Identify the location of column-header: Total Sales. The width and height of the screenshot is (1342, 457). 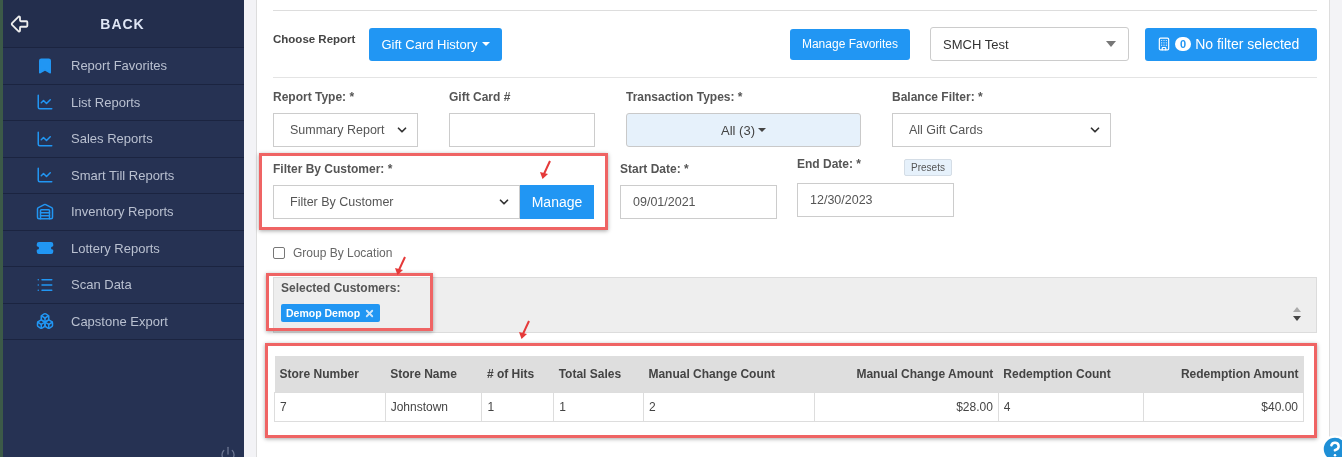
(598, 374).